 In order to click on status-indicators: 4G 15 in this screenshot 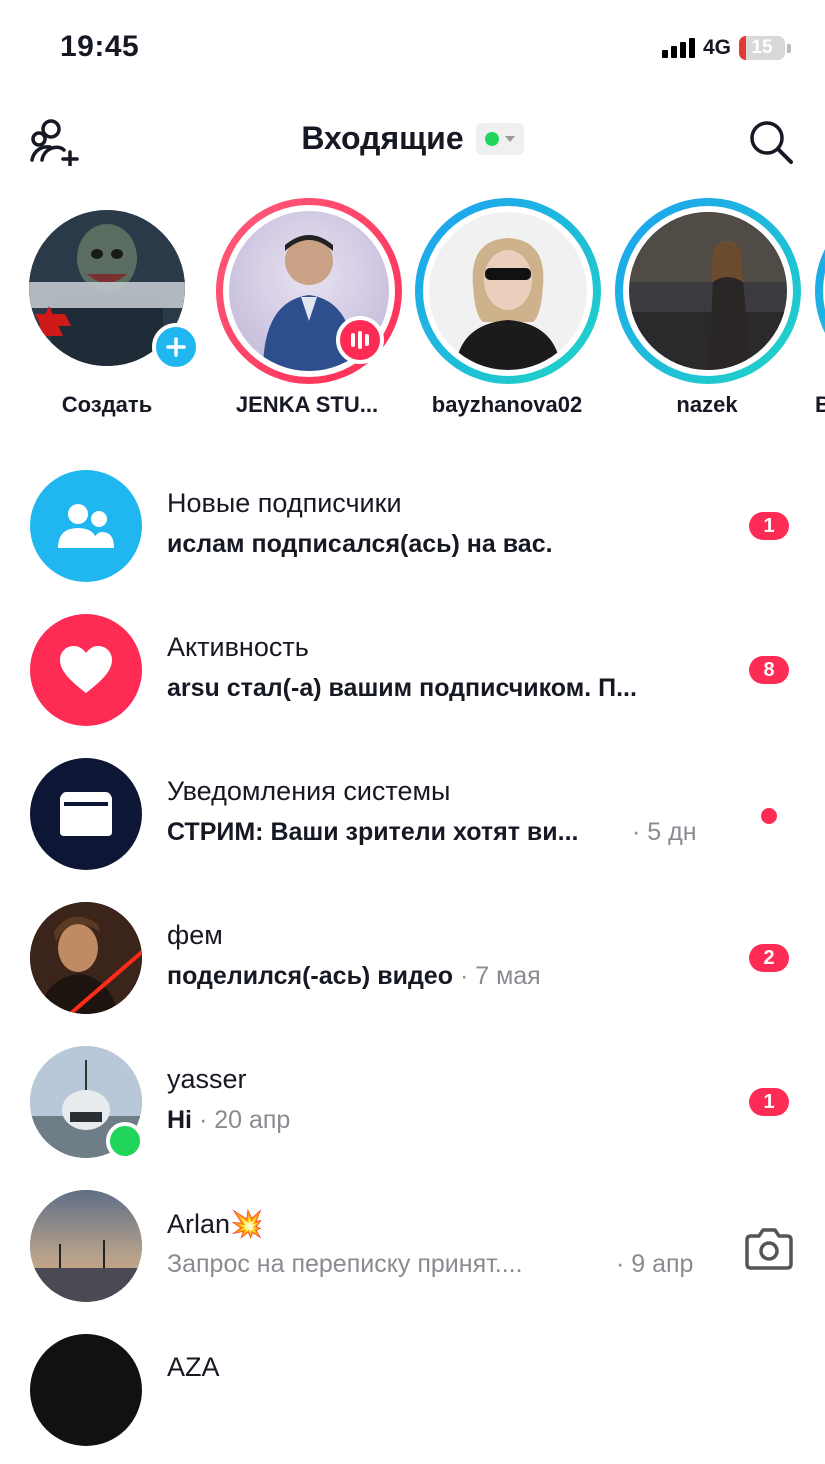, I will do `click(726, 48)`.